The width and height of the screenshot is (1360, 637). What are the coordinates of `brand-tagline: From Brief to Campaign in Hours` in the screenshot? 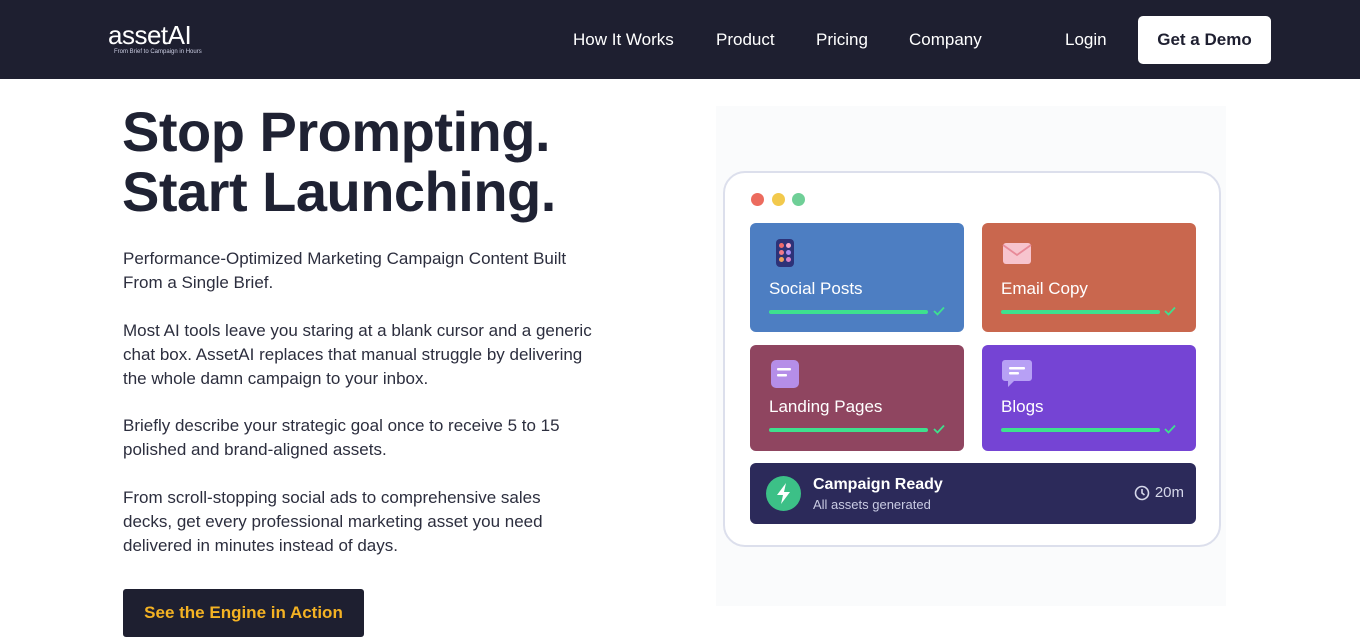 It's located at (158, 52).